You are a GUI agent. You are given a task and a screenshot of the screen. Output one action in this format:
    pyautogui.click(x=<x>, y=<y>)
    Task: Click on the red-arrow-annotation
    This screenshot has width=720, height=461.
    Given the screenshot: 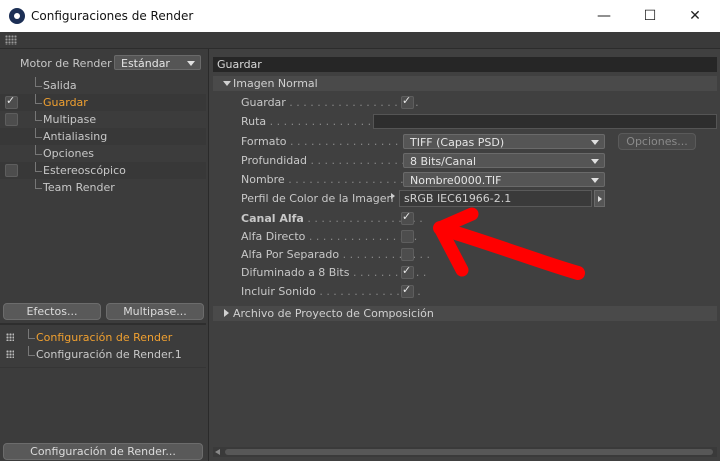 What is the action you would take?
    pyautogui.click(x=509, y=243)
    